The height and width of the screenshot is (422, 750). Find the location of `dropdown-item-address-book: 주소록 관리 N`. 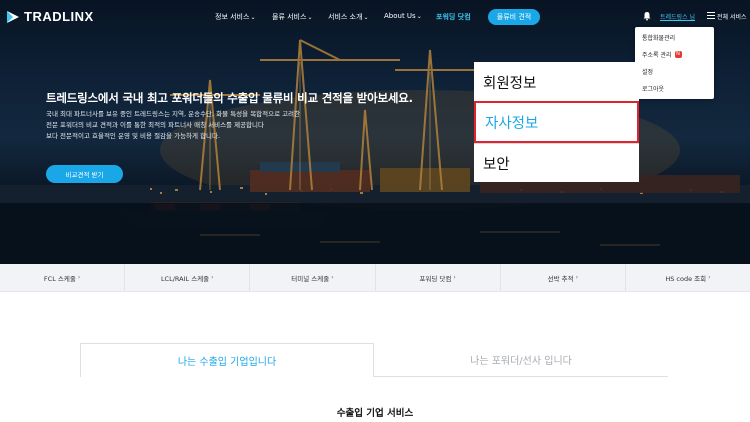

dropdown-item-address-book: 주소록 관리 N is located at coordinates (662, 54).